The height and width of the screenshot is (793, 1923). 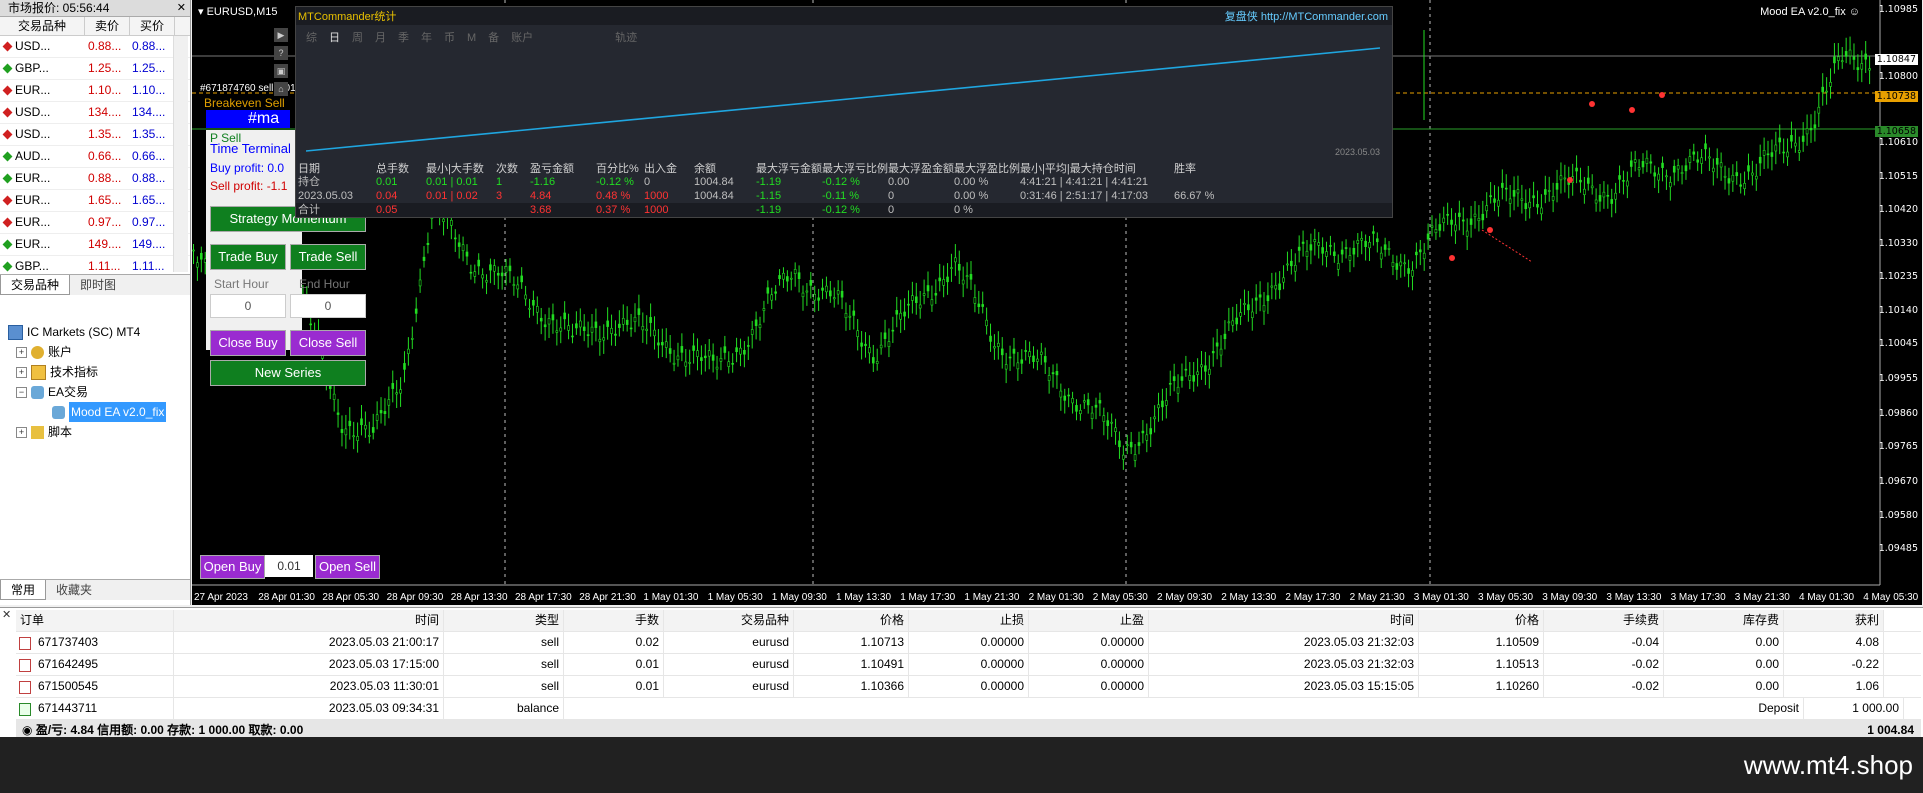 I want to click on column-header: 交易品种, so click(x=729, y=620).